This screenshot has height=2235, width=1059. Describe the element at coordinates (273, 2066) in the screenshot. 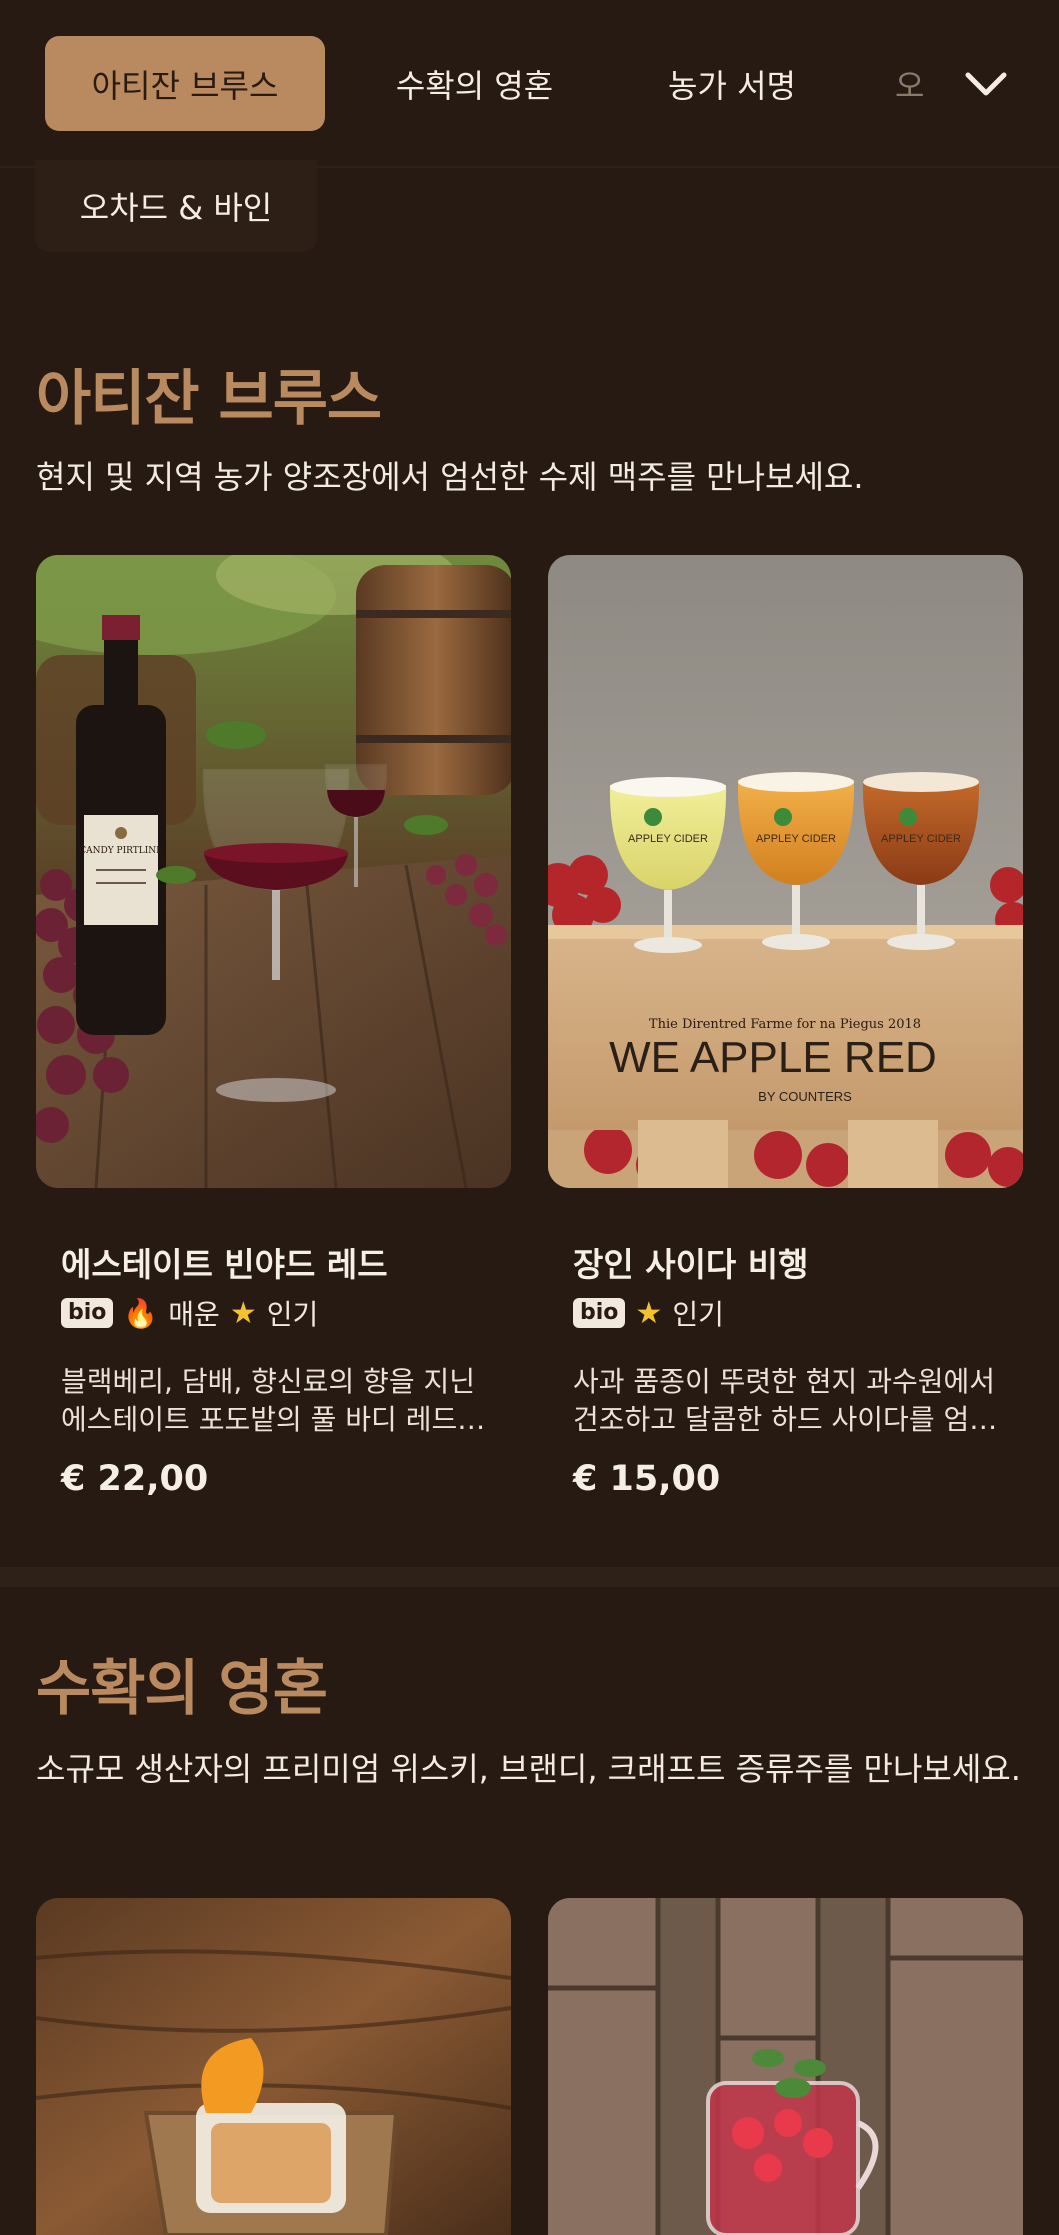

I see `product-image-whiskey` at that location.